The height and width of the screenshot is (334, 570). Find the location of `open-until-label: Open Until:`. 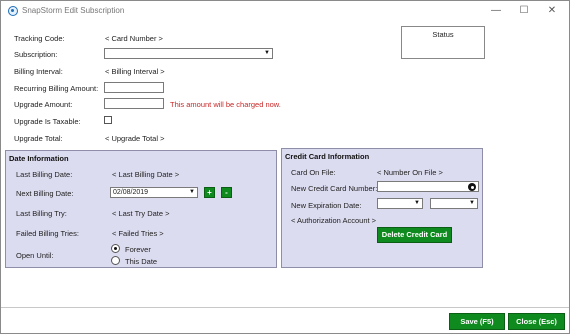

open-until-label: Open Until: is located at coordinates (35, 255).